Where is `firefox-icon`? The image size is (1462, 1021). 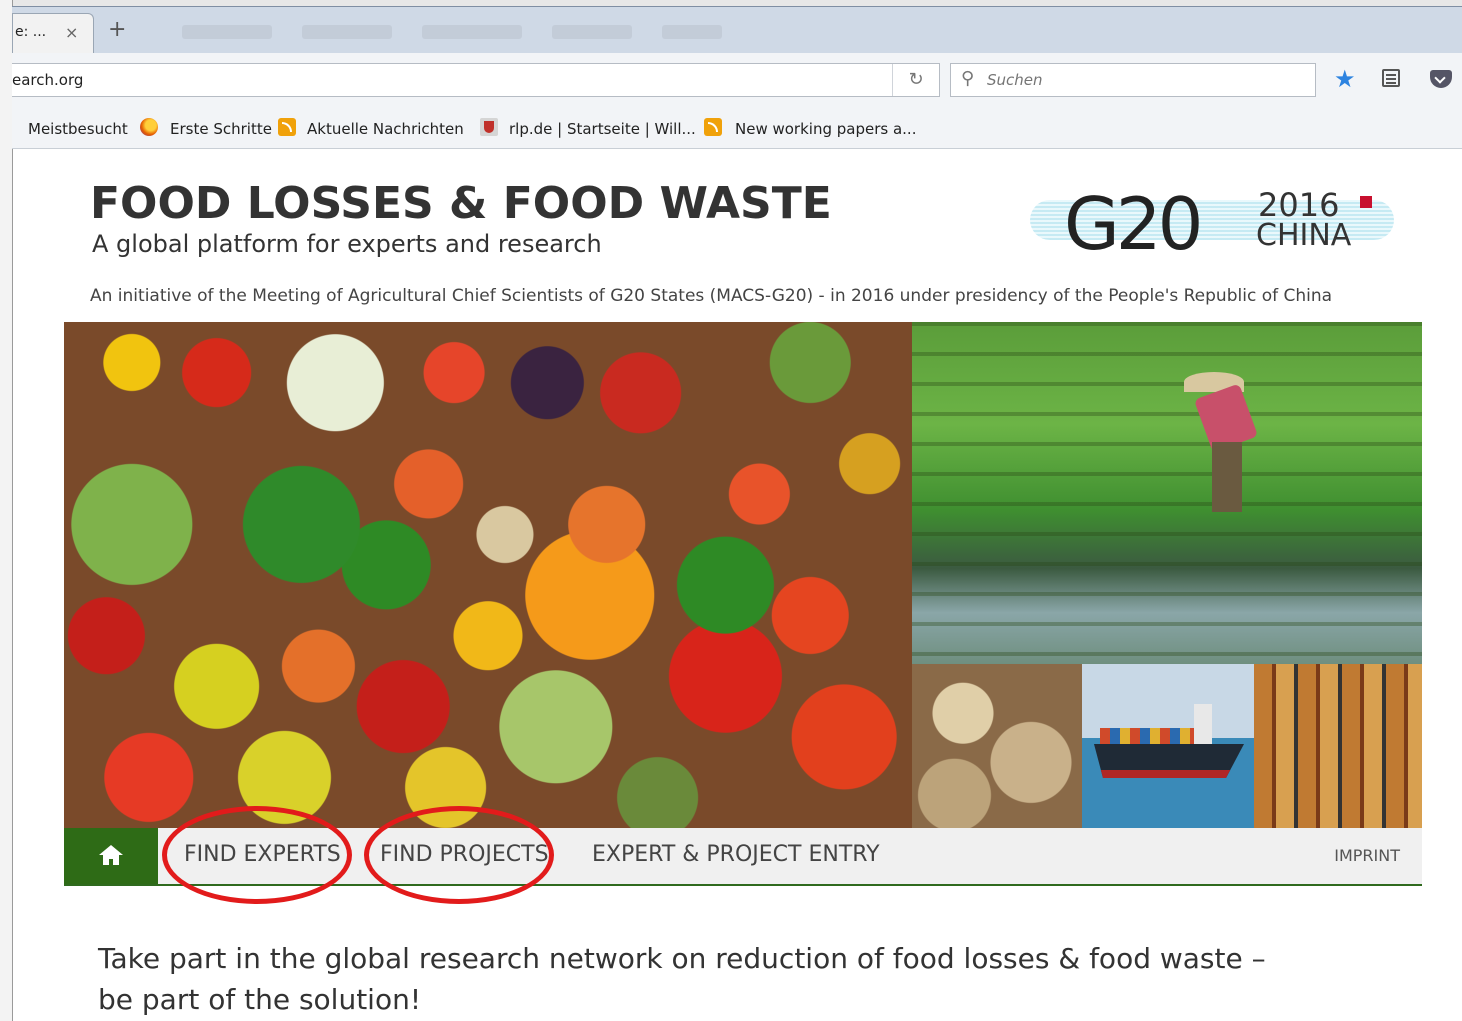
firefox-icon is located at coordinates (149, 127).